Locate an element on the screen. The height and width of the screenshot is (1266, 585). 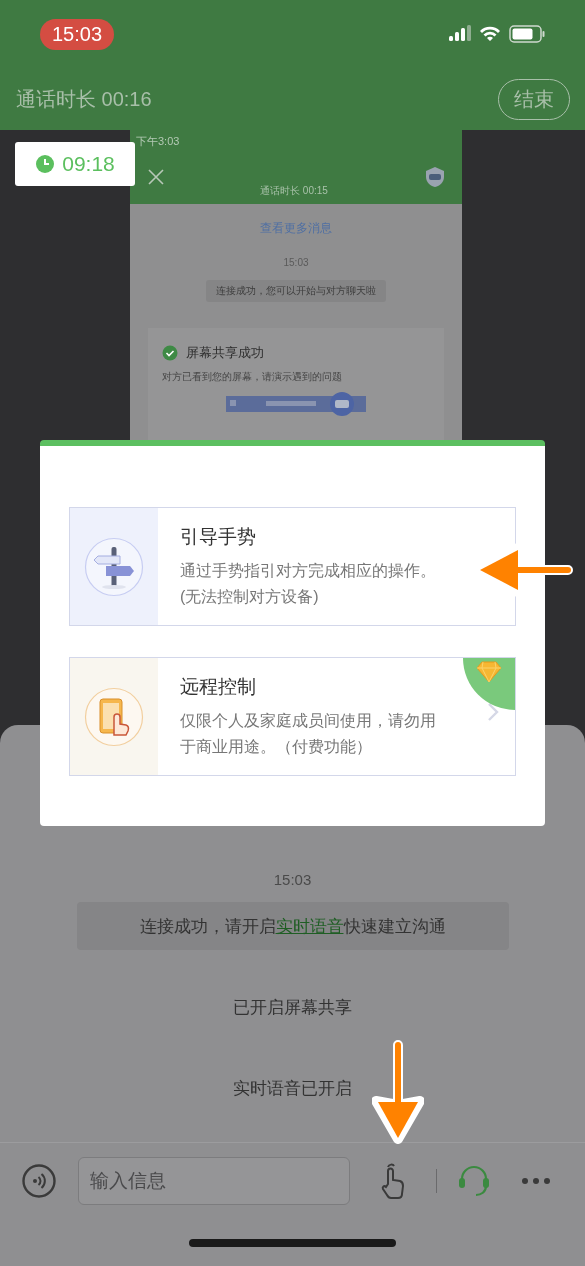
option-description: 仅限个人及家庭成员间使用，请勿用 于商业用途。（付费功能） is located at coordinates (308, 733).